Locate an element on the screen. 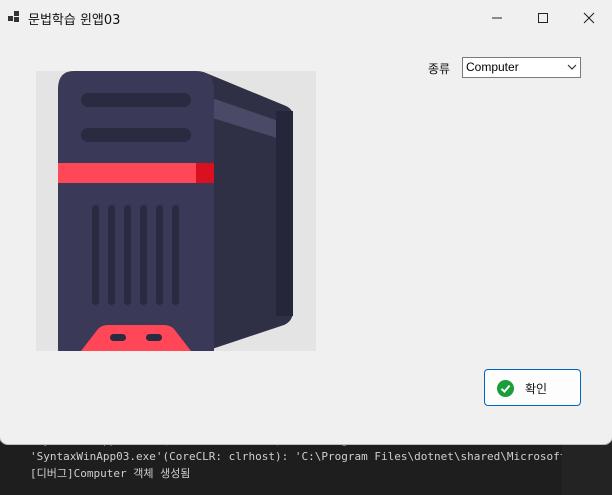 The width and height of the screenshot is (612, 495). app-grid-icon is located at coordinates (14, 17).